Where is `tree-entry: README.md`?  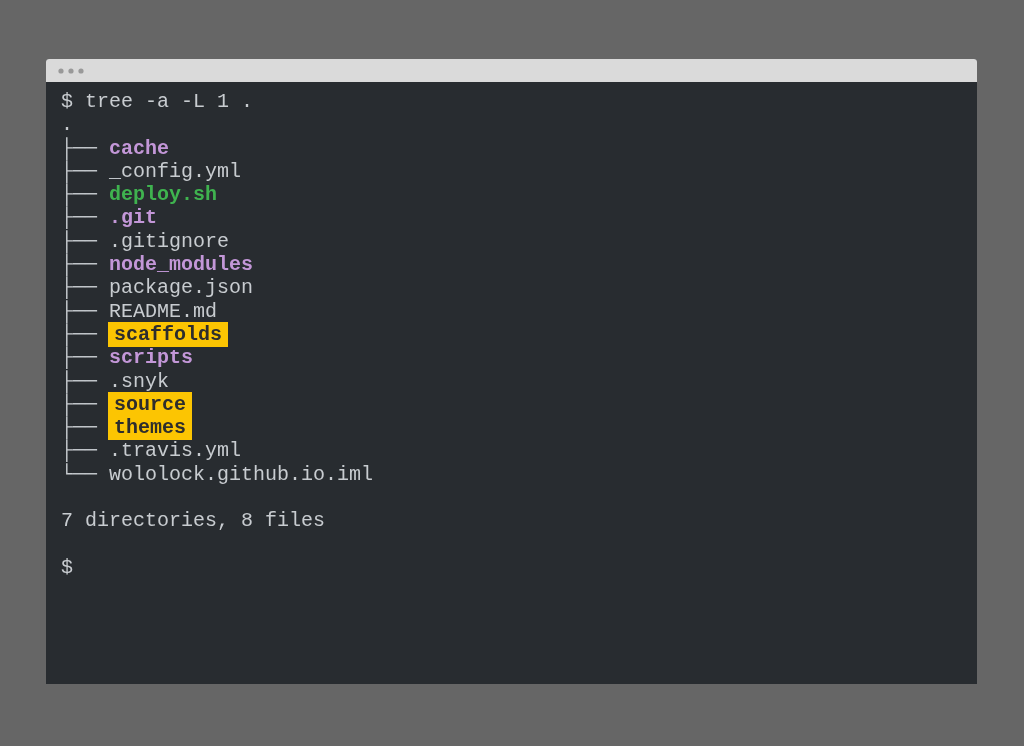 tree-entry: README.md is located at coordinates (163, 311).